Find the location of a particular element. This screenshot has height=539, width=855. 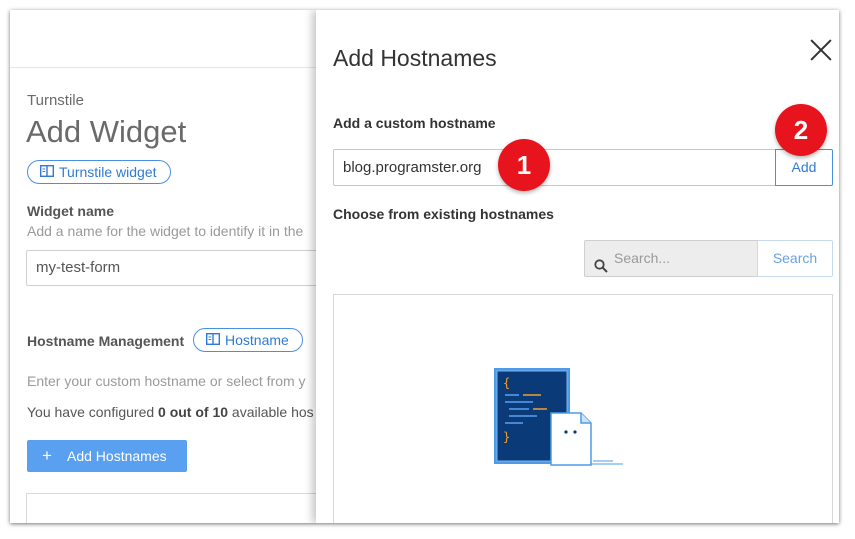

custom-hostname-input: blog.programster.org is located at coordinates (554, 167).